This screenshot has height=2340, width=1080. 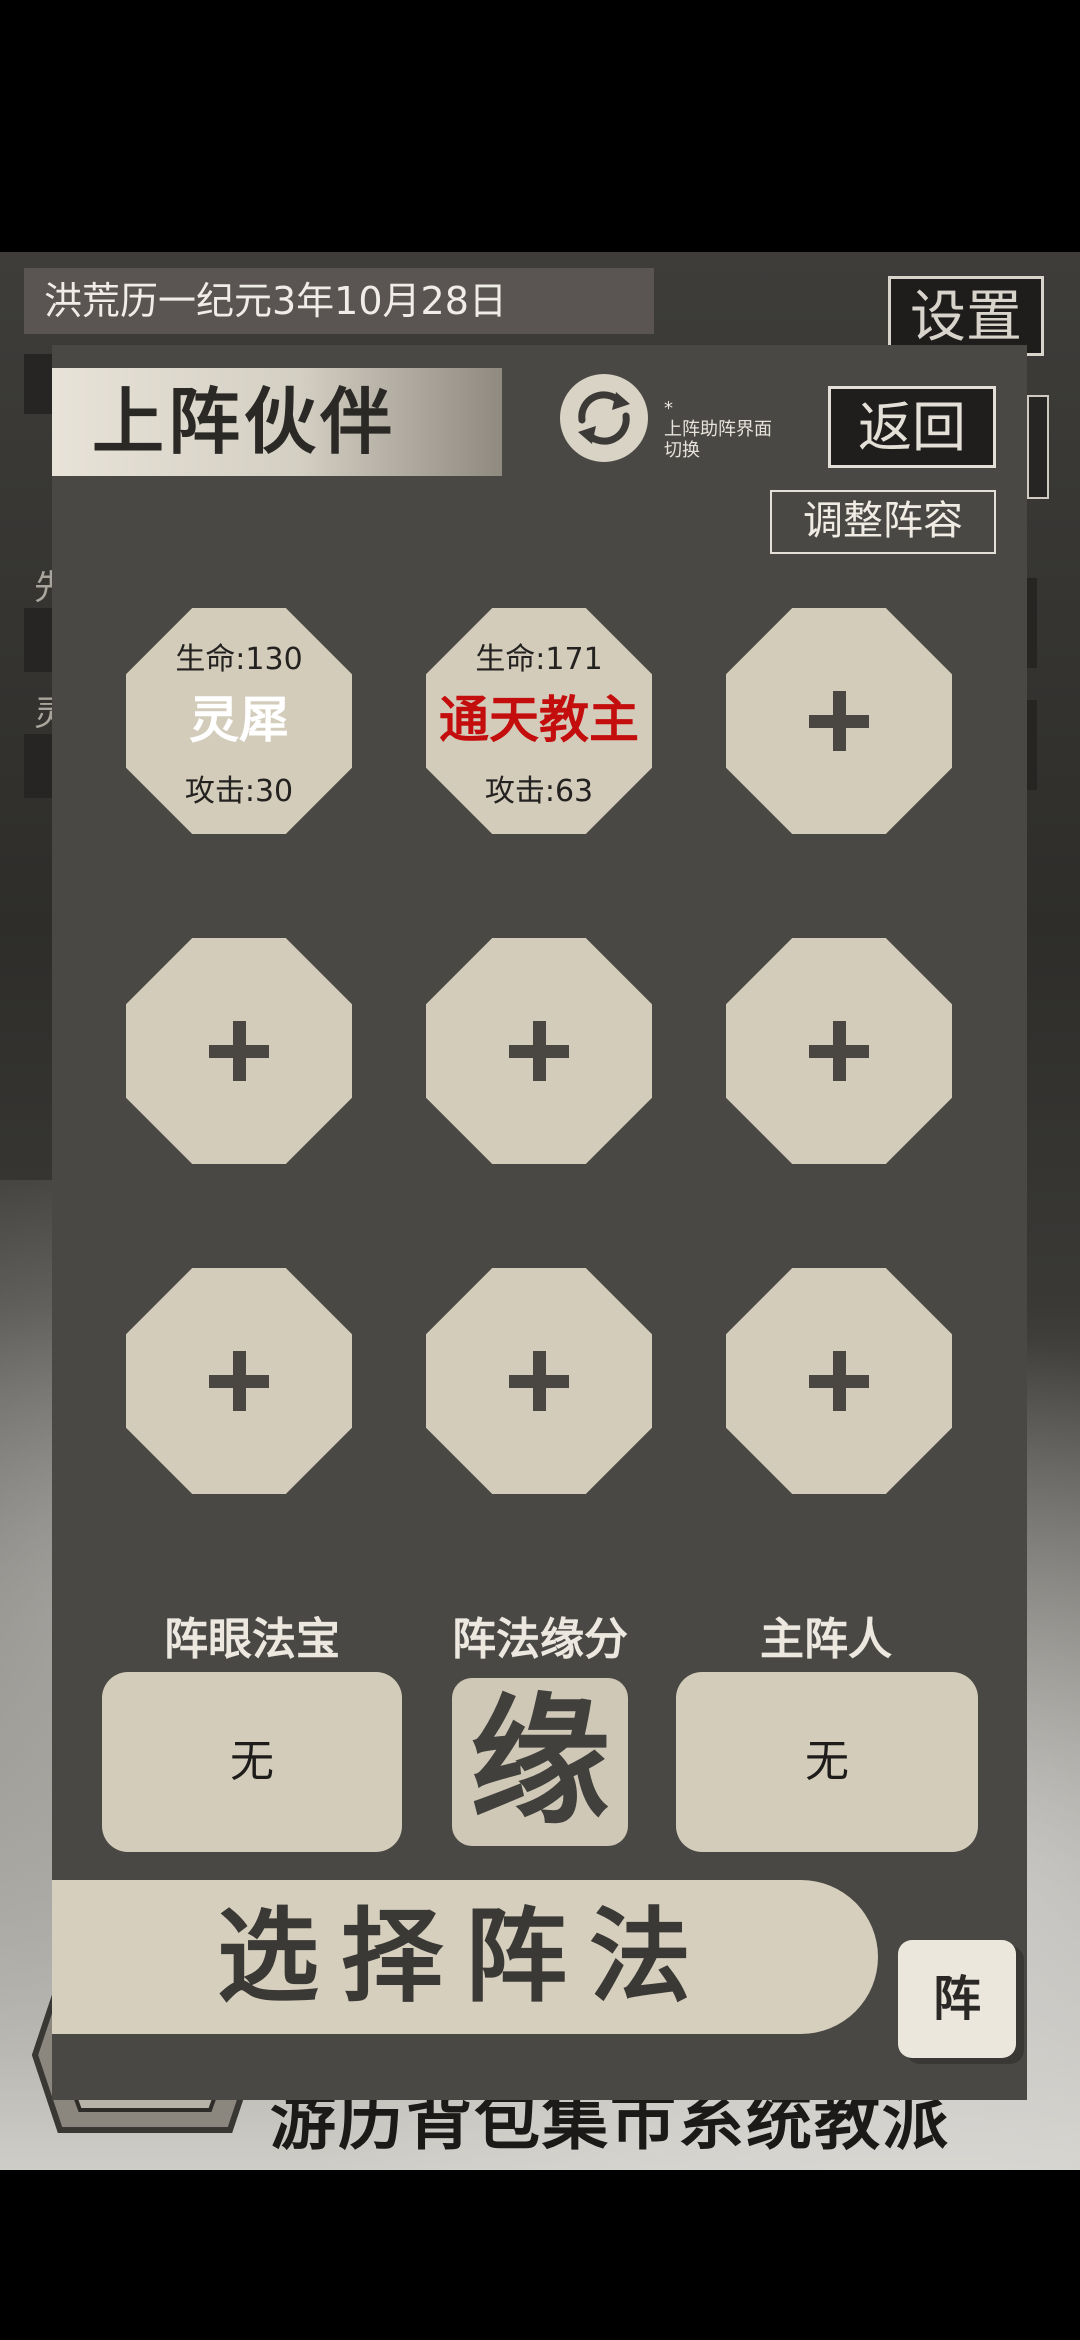 I want to click on switch-view-button, so click(x=604, y=418).